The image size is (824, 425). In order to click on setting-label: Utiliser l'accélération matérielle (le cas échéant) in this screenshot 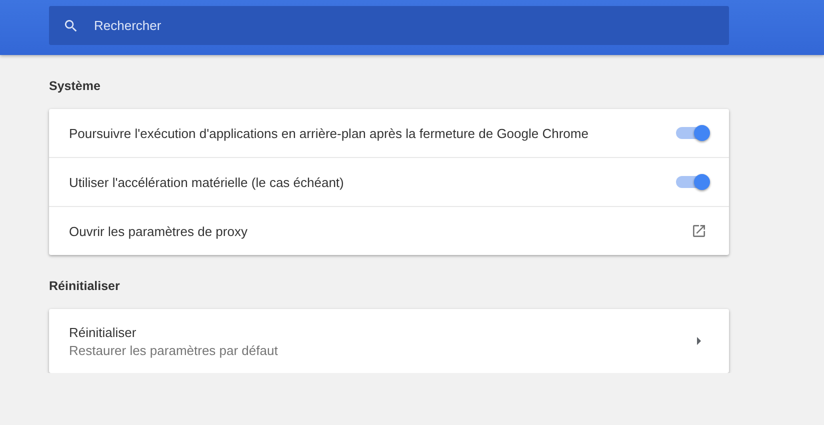, I will do `click(207, 182)`.